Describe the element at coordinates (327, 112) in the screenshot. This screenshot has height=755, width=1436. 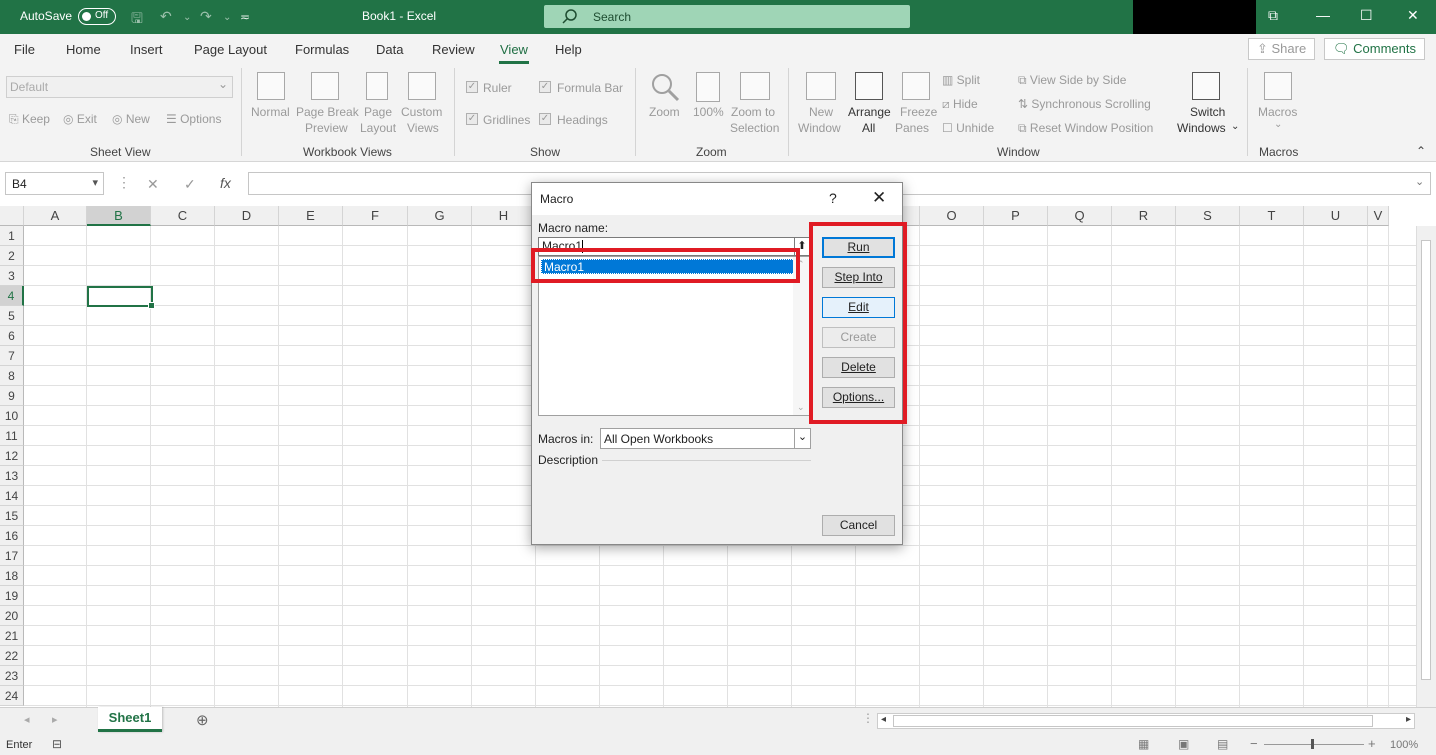
I see `page-break-label-1: Page Break` at that location.